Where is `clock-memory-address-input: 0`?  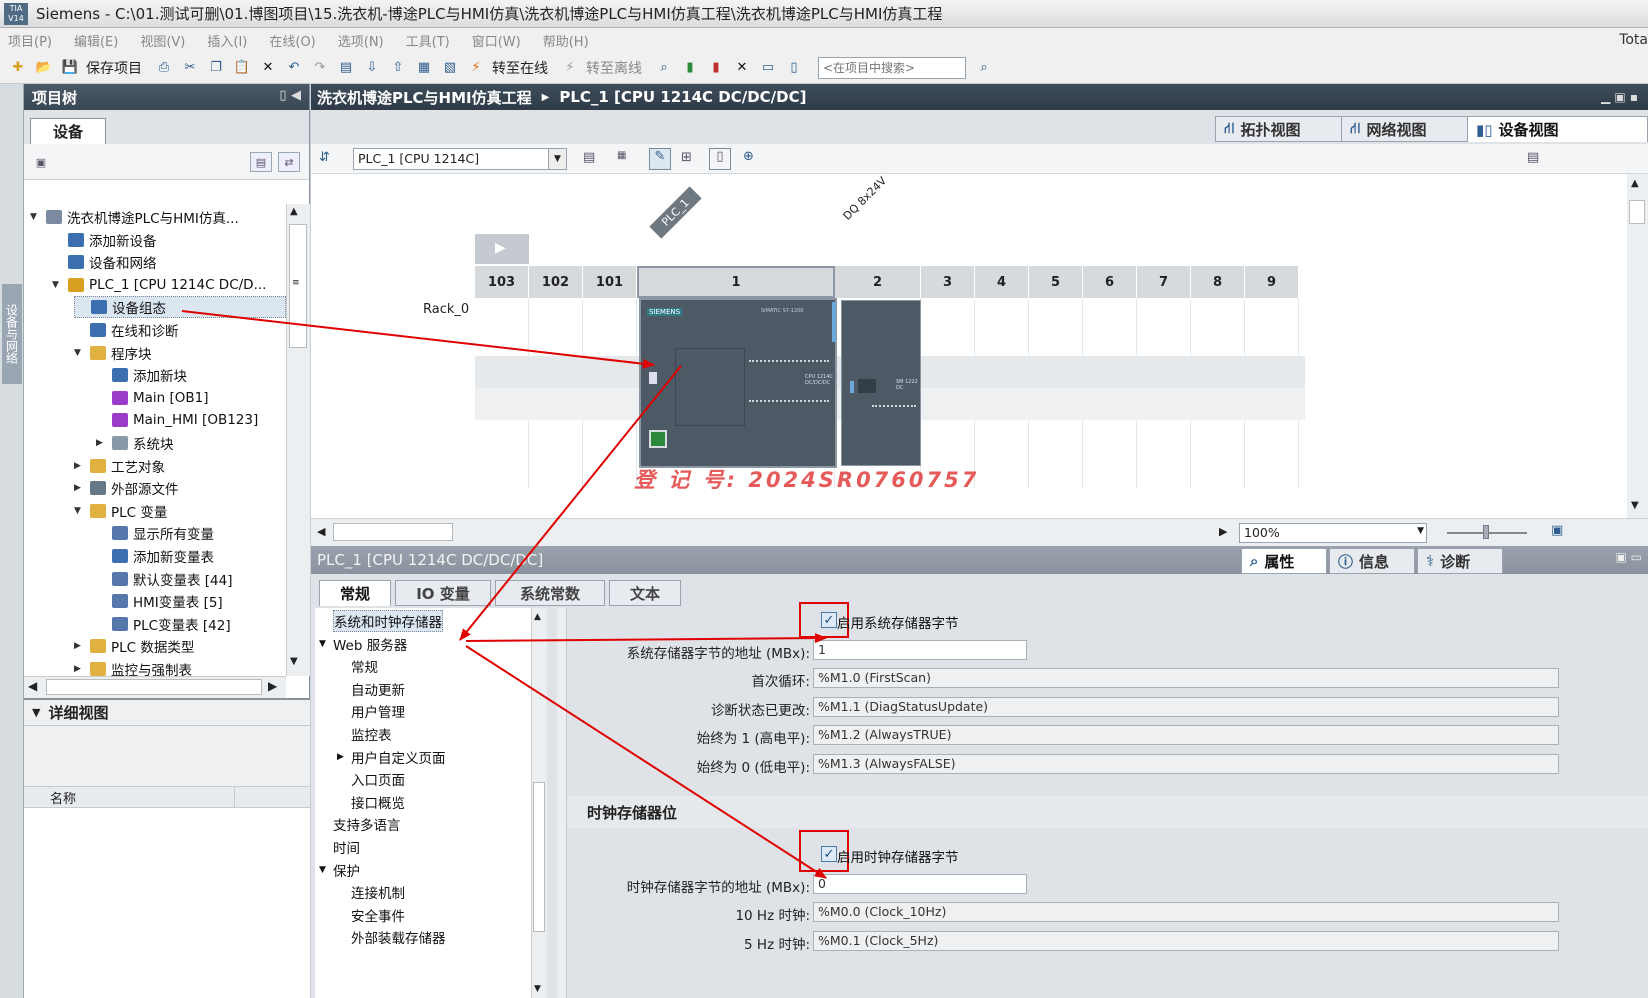
clock-memory-address-input: 0 is located at coordinates (920, 884).